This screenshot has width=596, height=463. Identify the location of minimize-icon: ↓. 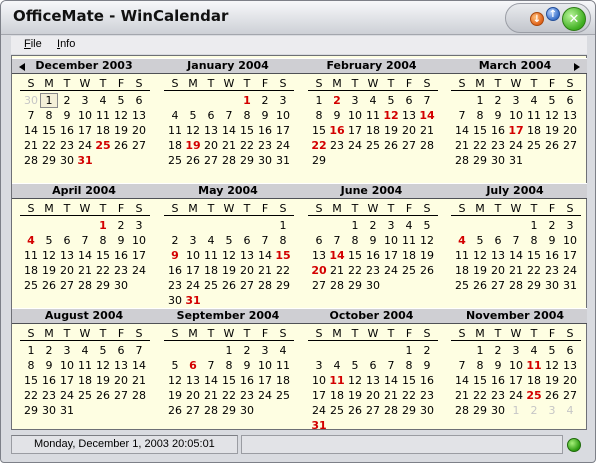
(537, 19).